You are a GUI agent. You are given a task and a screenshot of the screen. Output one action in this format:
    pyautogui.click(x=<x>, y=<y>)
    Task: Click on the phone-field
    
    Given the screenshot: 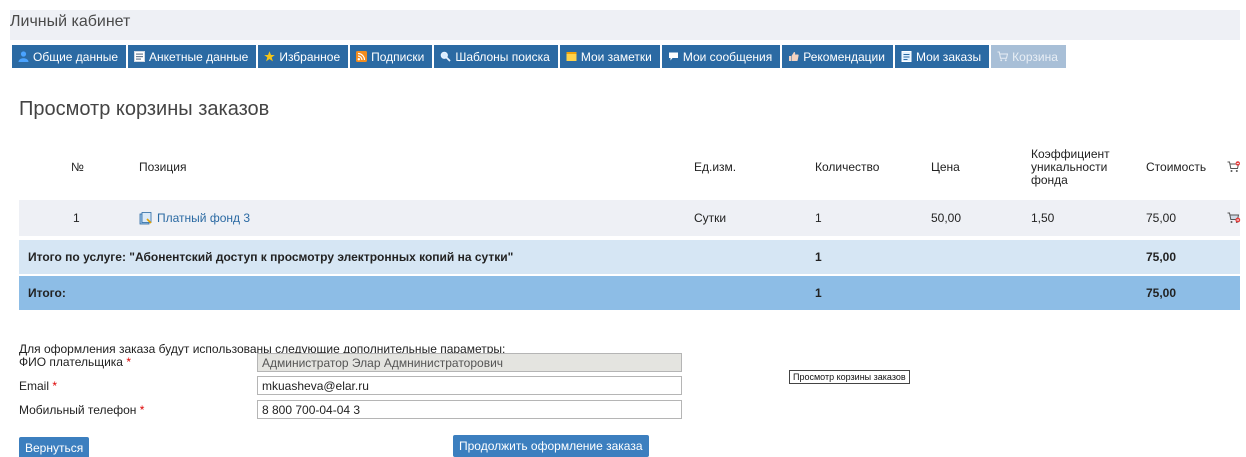 What is the action you would take?
    pyautogui.click(x=469, y=409)
    